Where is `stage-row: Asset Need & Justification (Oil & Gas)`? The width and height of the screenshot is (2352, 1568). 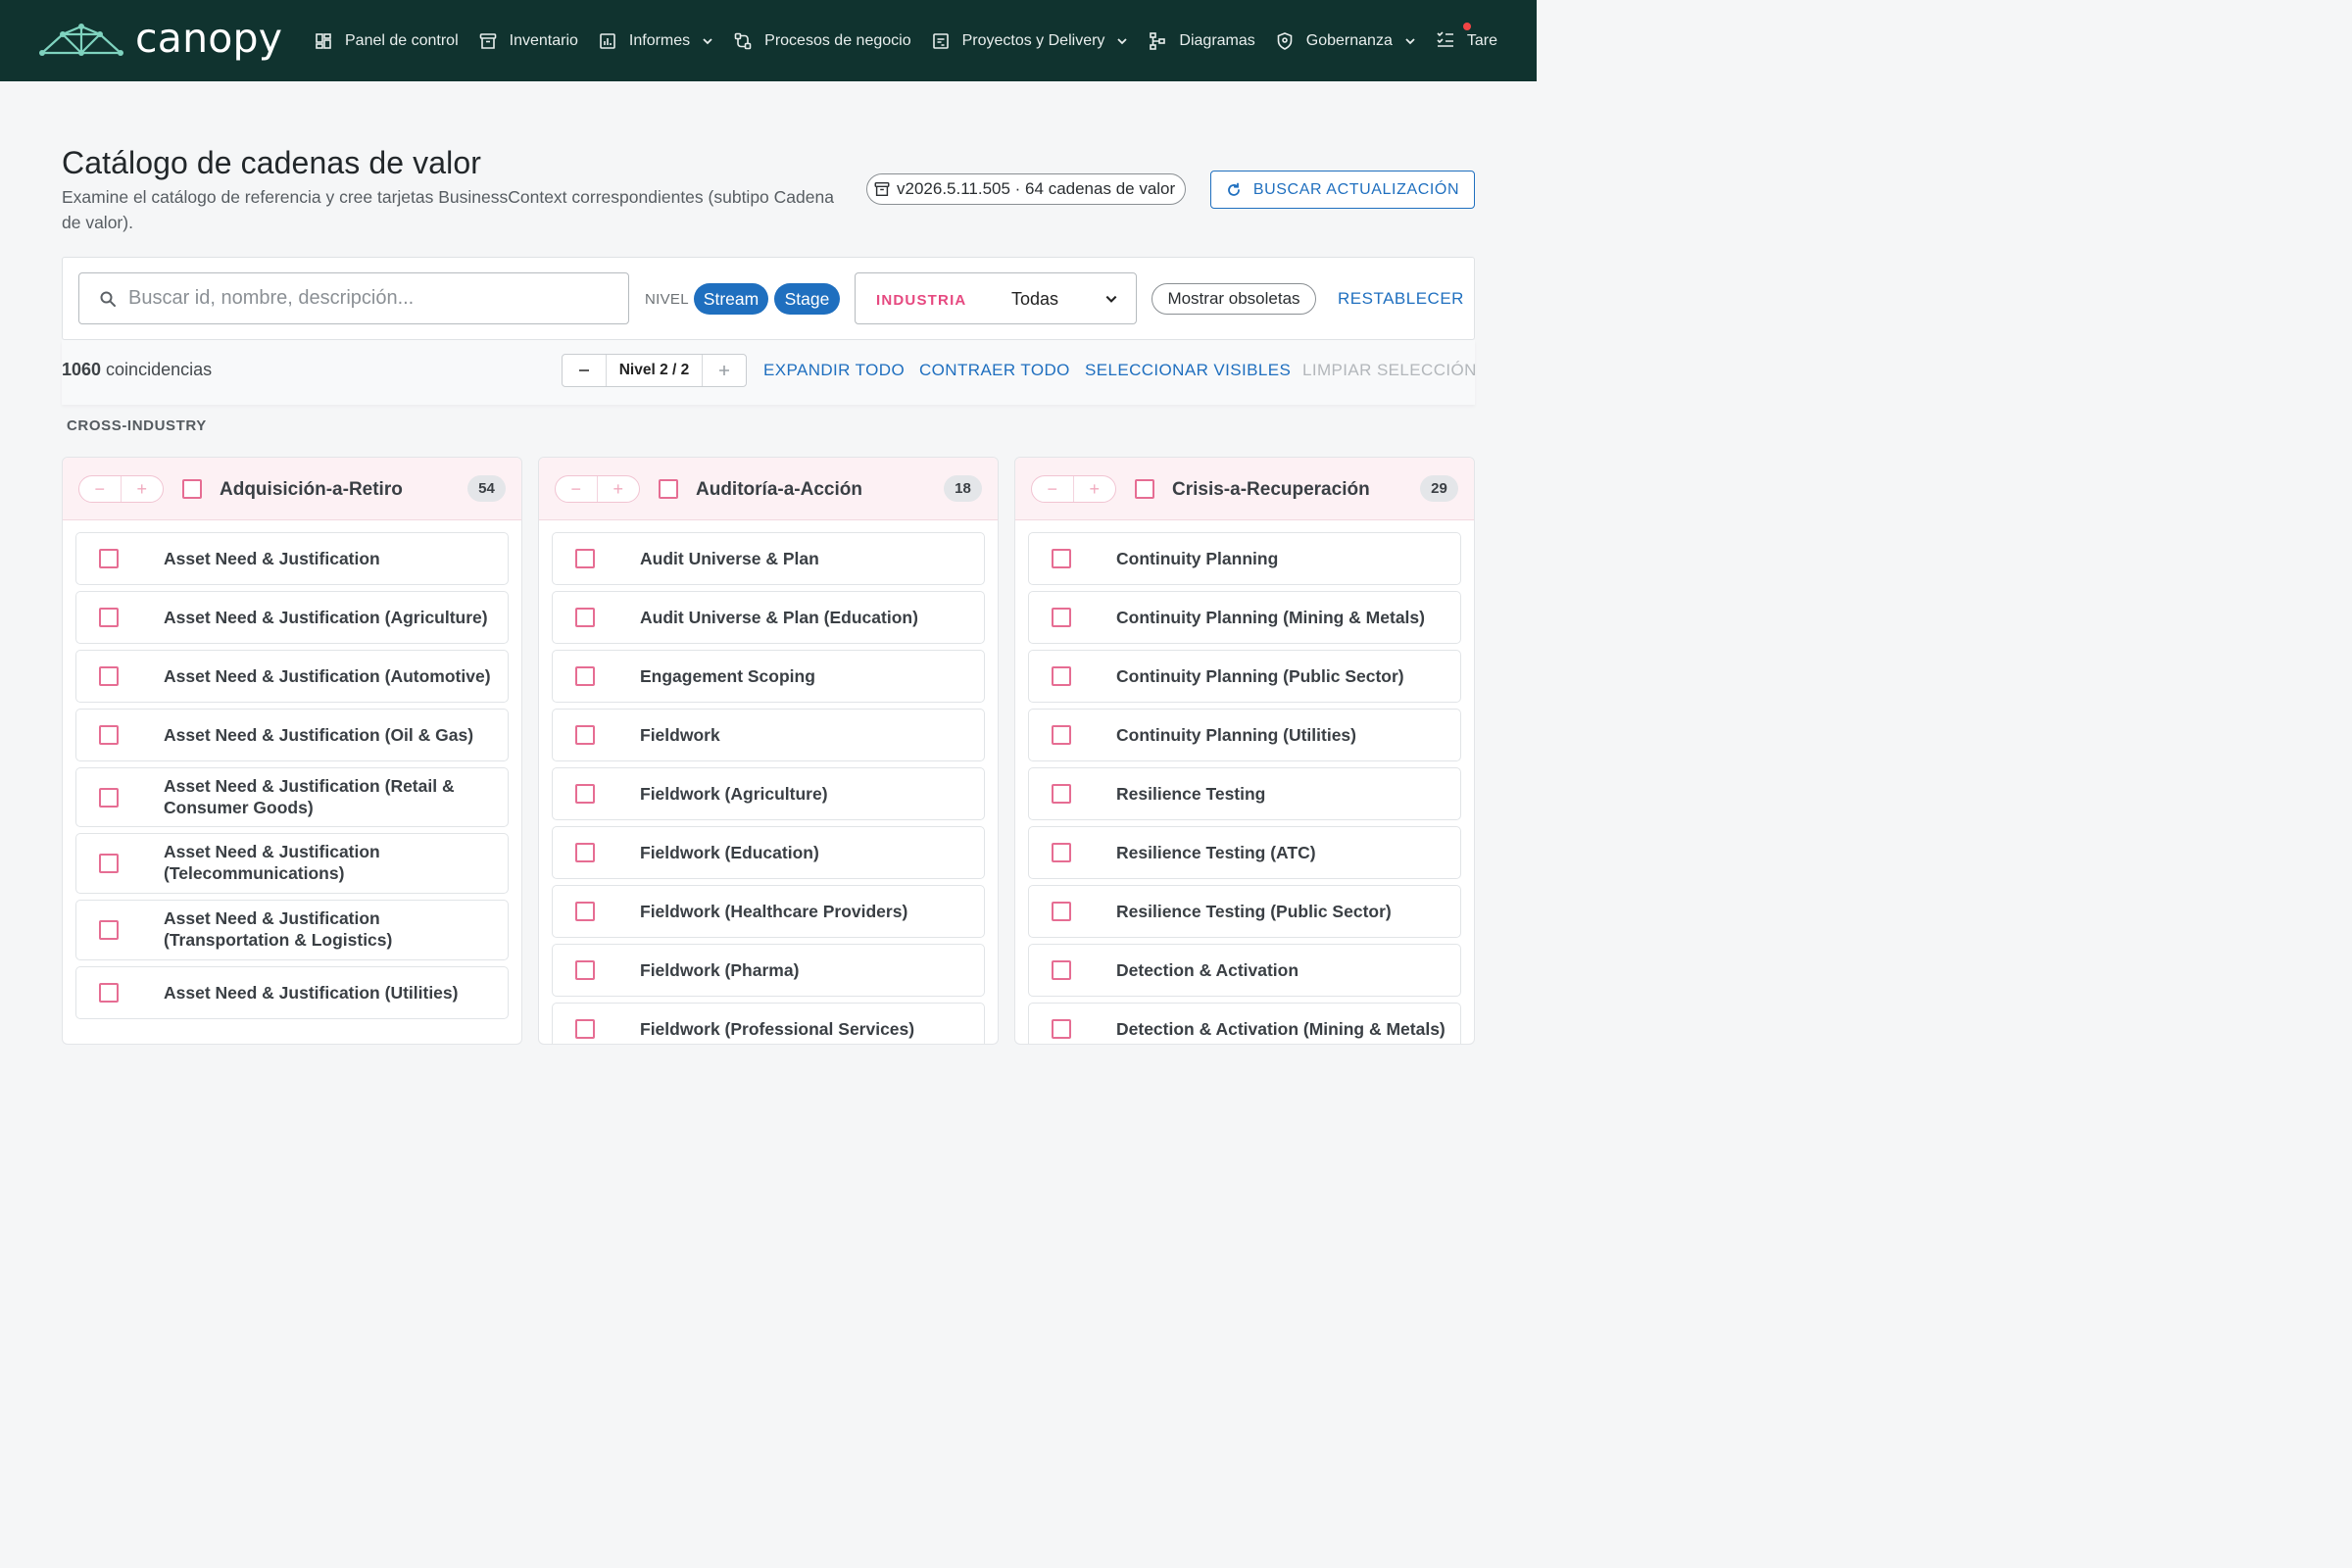 stage-row: Asset Need & Justification (Oil & Gas) is located at coordinates (292, 735).